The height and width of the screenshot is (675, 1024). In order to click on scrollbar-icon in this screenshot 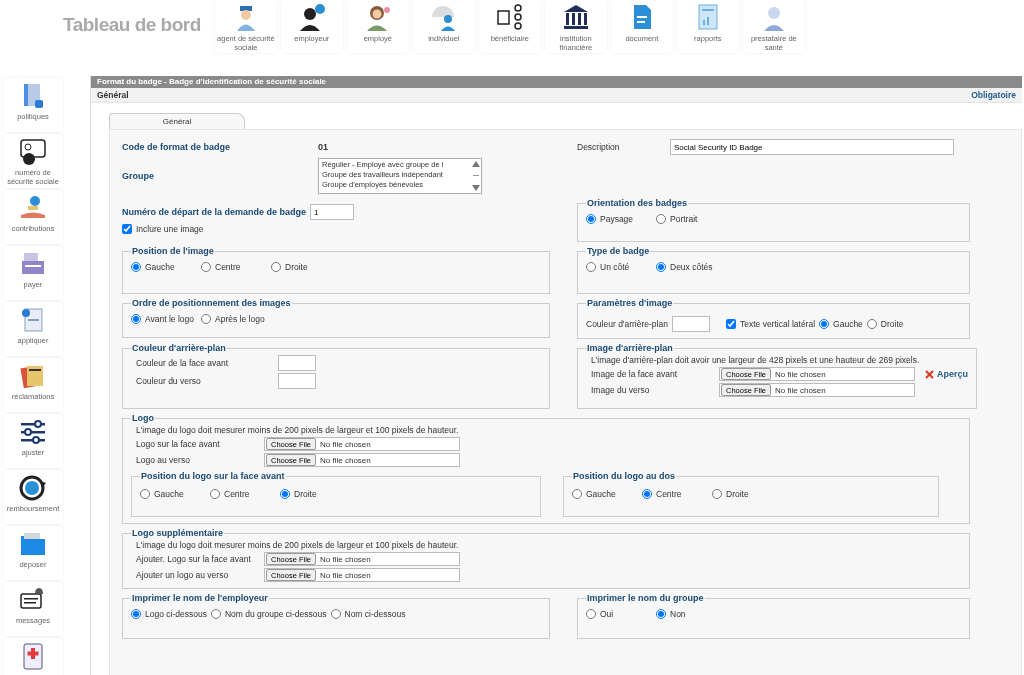, I will do `click(476, 176)`.